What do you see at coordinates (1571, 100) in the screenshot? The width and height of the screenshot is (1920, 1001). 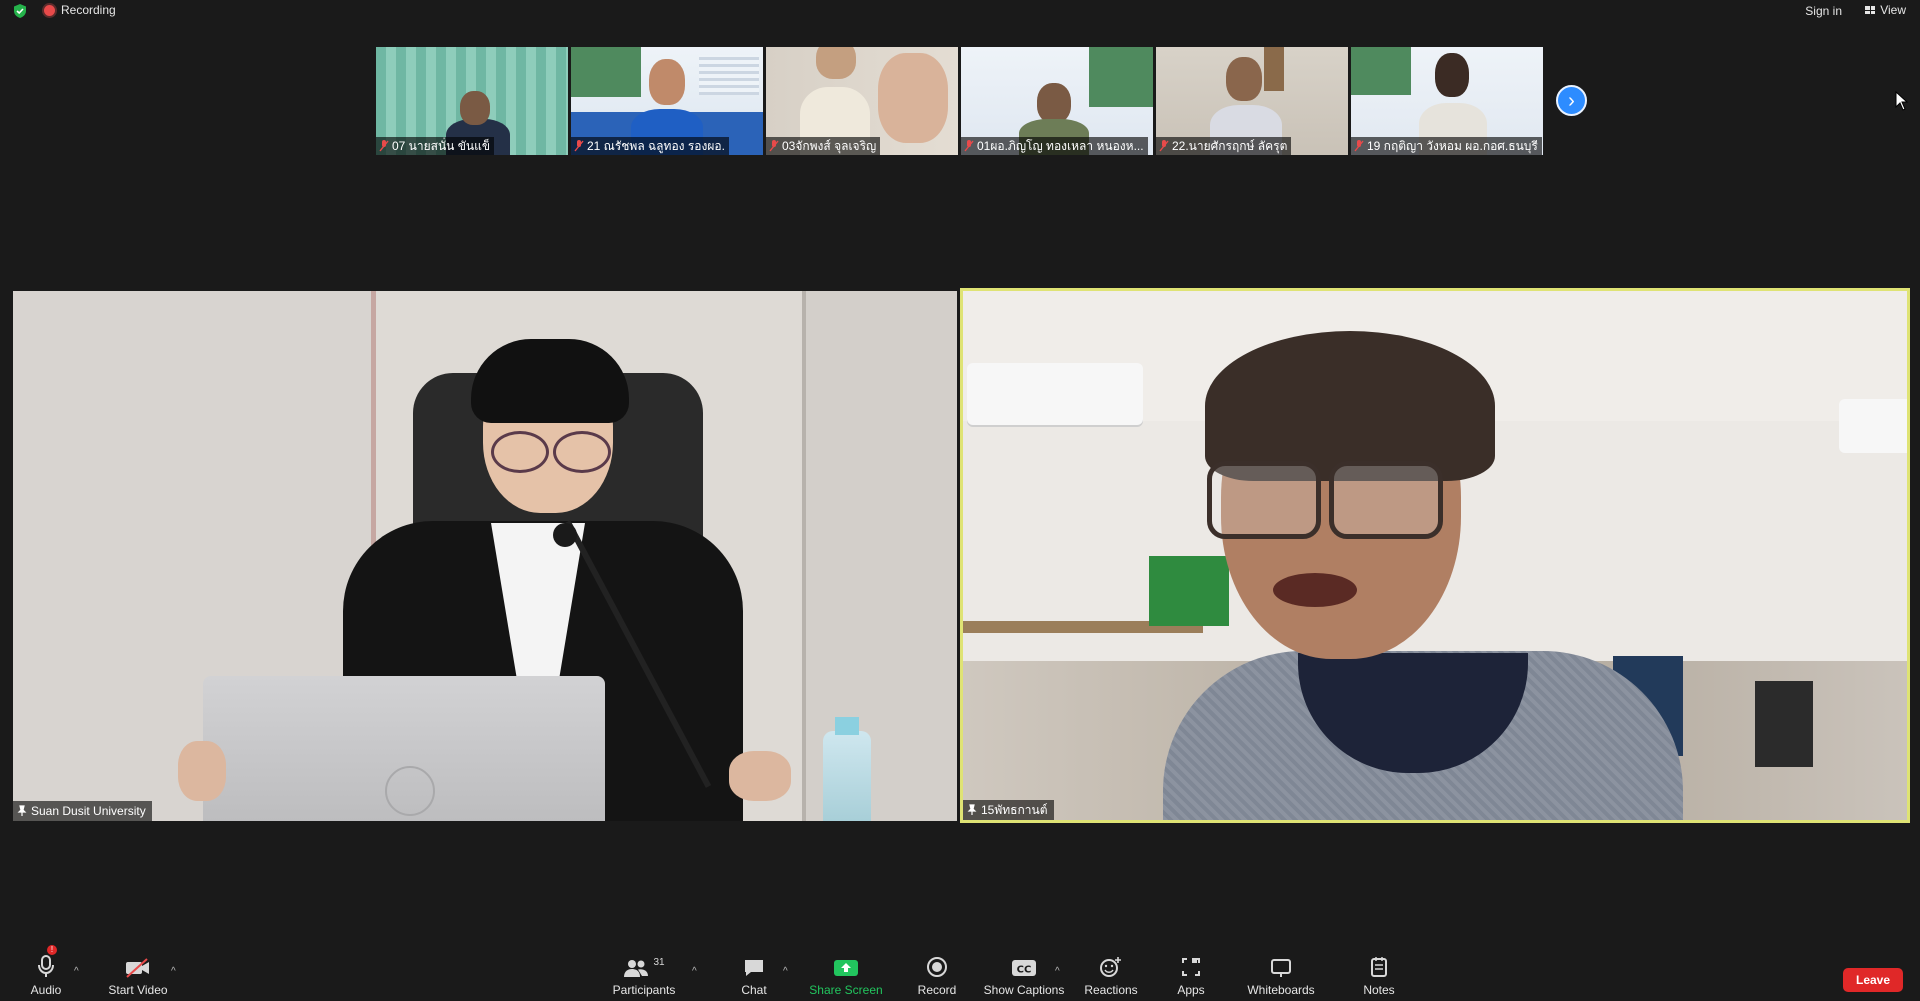 I see `next-page-arrow-icon: ›` at bounding box center [1571, 100].